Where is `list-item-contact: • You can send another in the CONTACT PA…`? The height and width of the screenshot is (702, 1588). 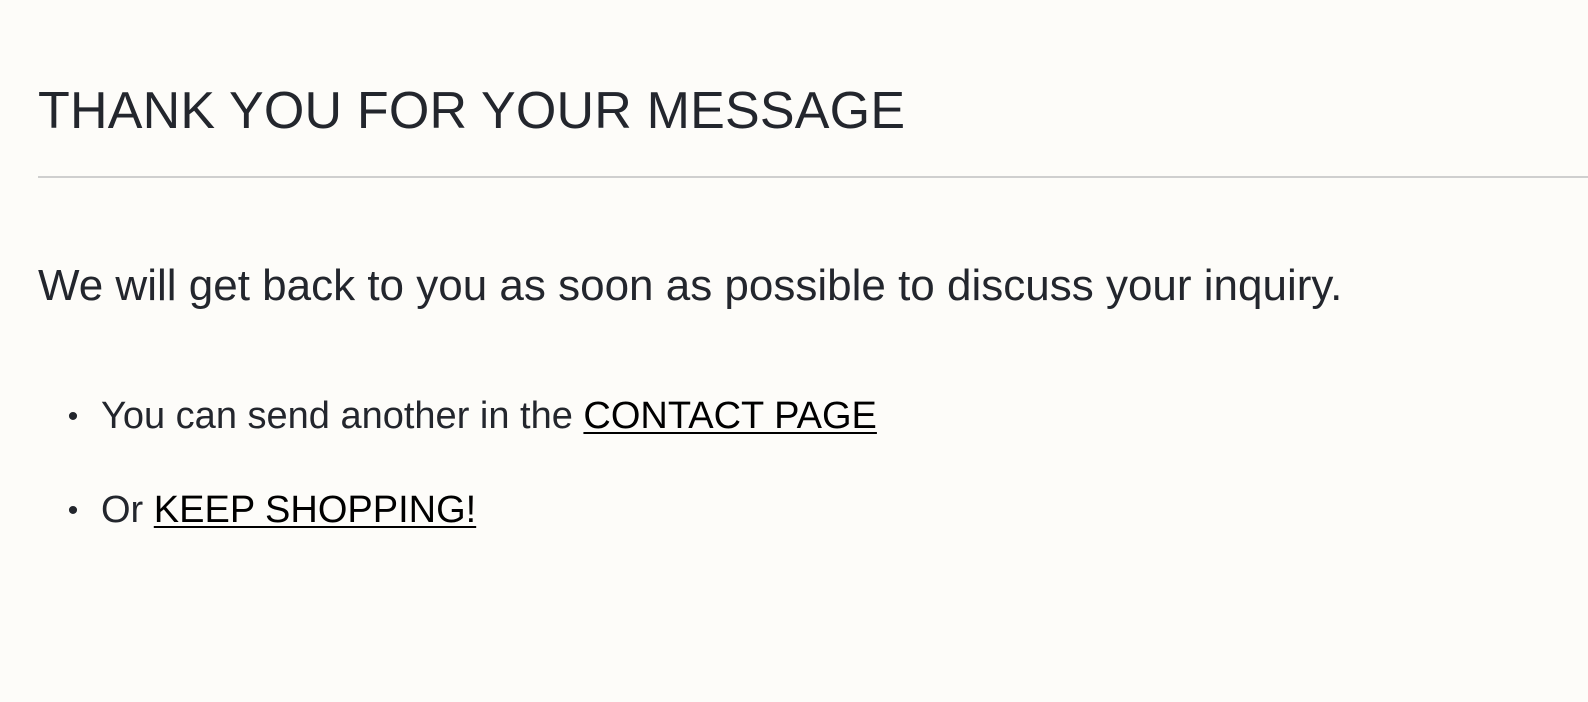 list-item-contact: • You can send another in the CONTACT PA… is located at coordinates (472, 416).